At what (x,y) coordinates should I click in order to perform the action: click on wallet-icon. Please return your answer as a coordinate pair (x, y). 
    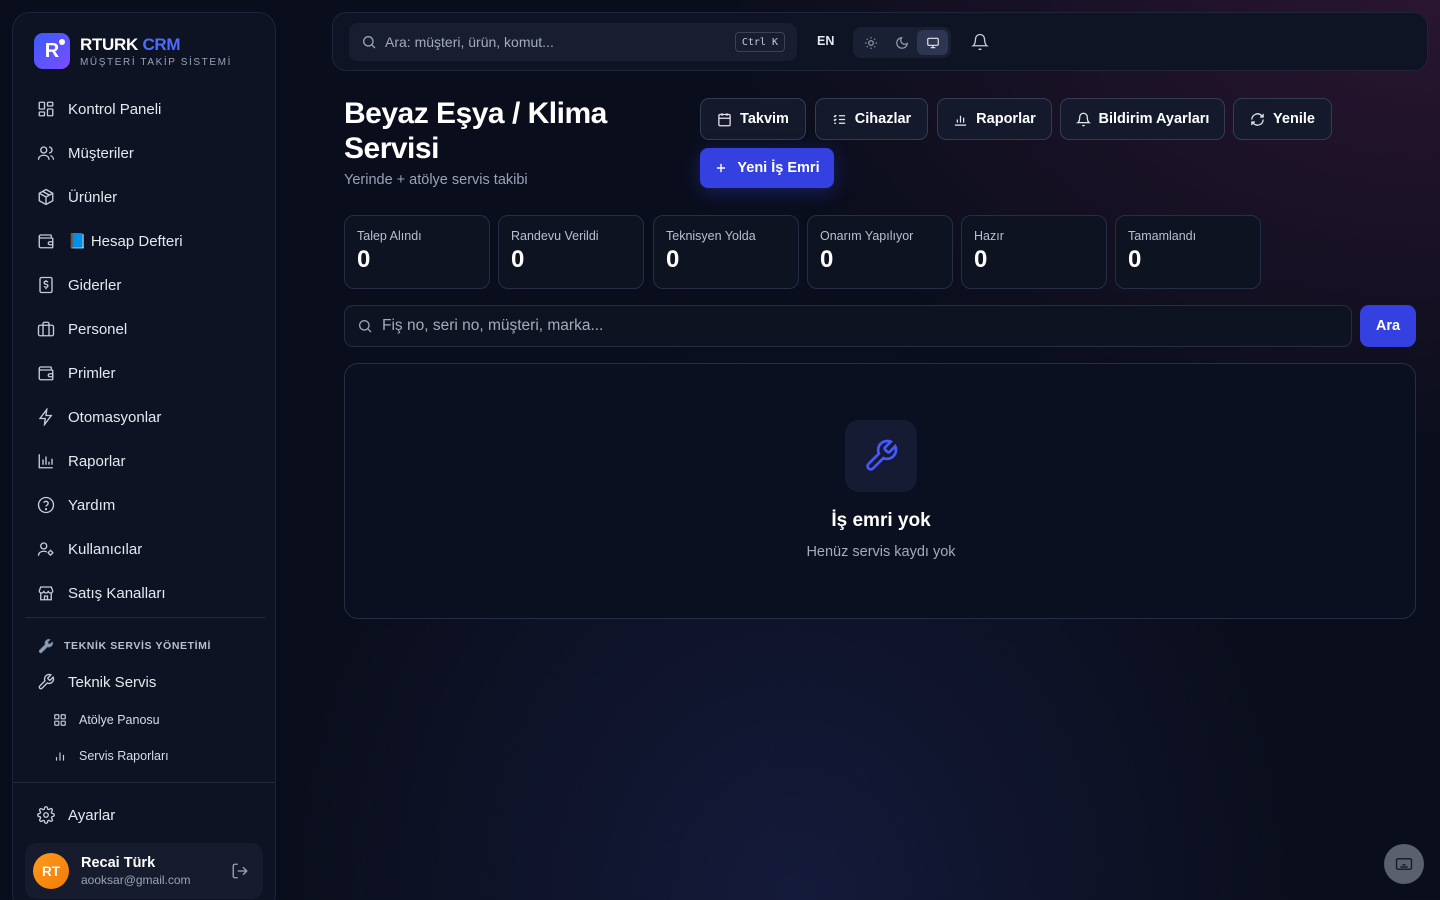
    Looking at the image, I should click on (46, 241).